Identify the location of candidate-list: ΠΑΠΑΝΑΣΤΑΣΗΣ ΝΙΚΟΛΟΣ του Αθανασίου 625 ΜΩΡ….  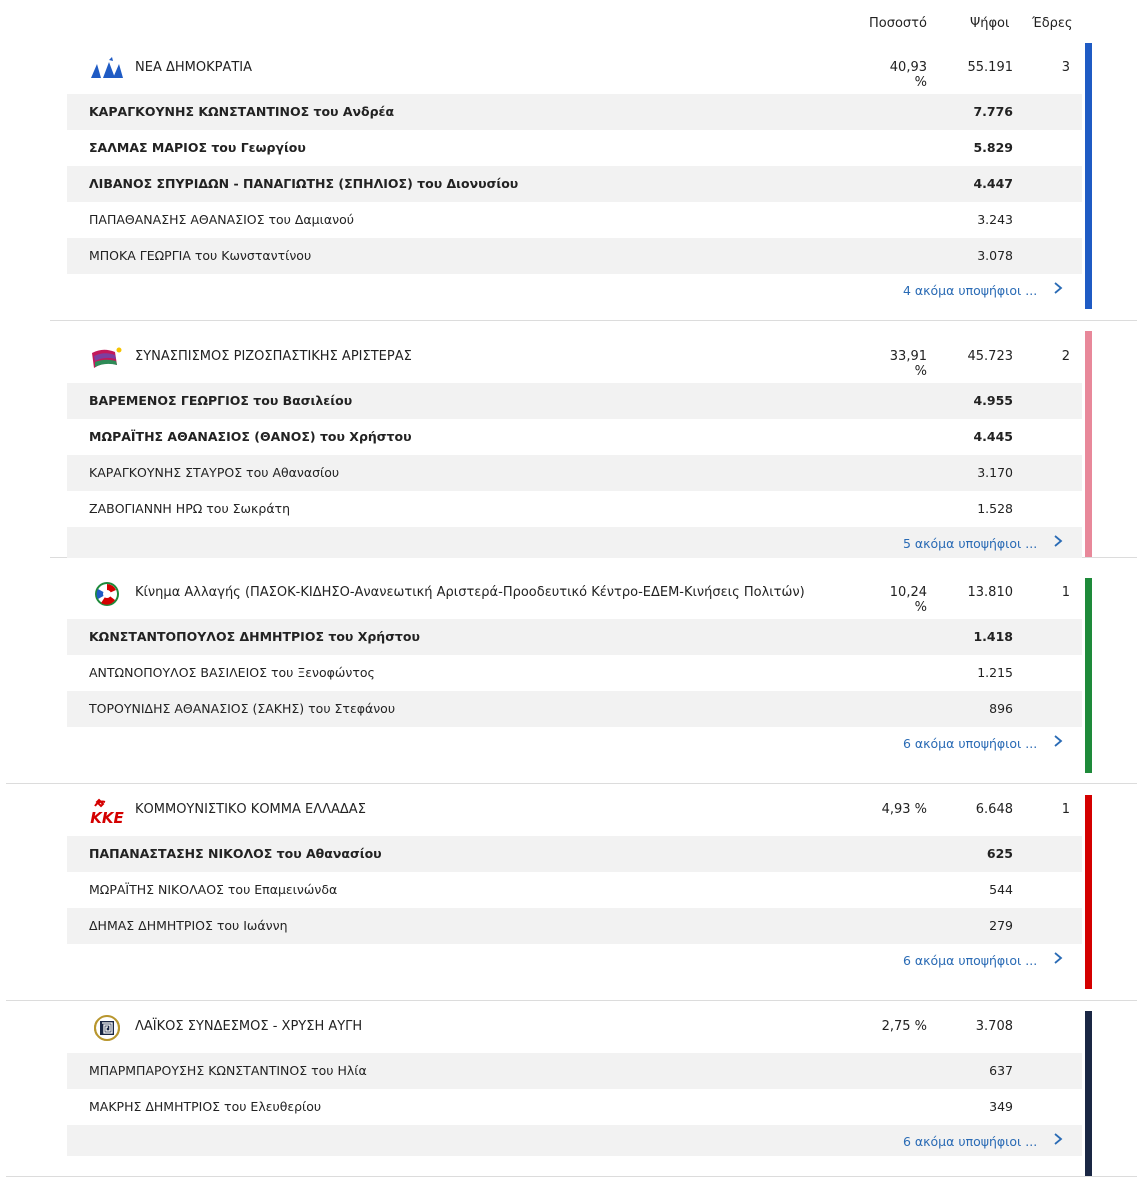
(574, 890).